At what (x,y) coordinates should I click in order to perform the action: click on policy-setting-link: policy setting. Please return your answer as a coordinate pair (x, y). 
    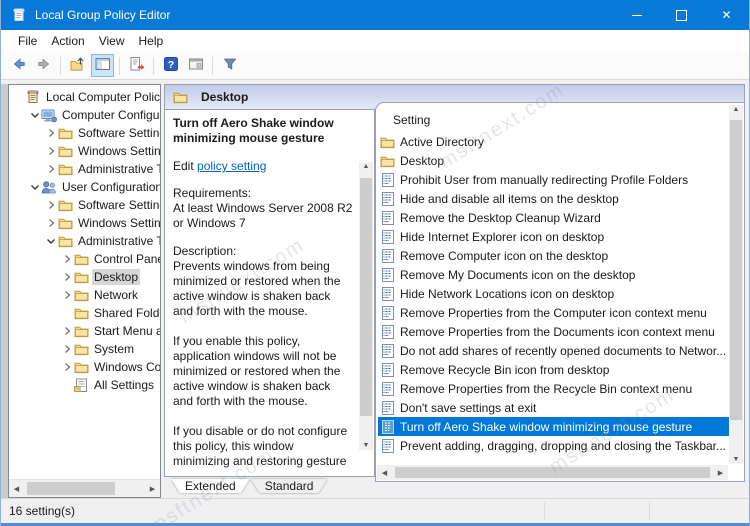
    Looking at the image, I should click on (231, 166).